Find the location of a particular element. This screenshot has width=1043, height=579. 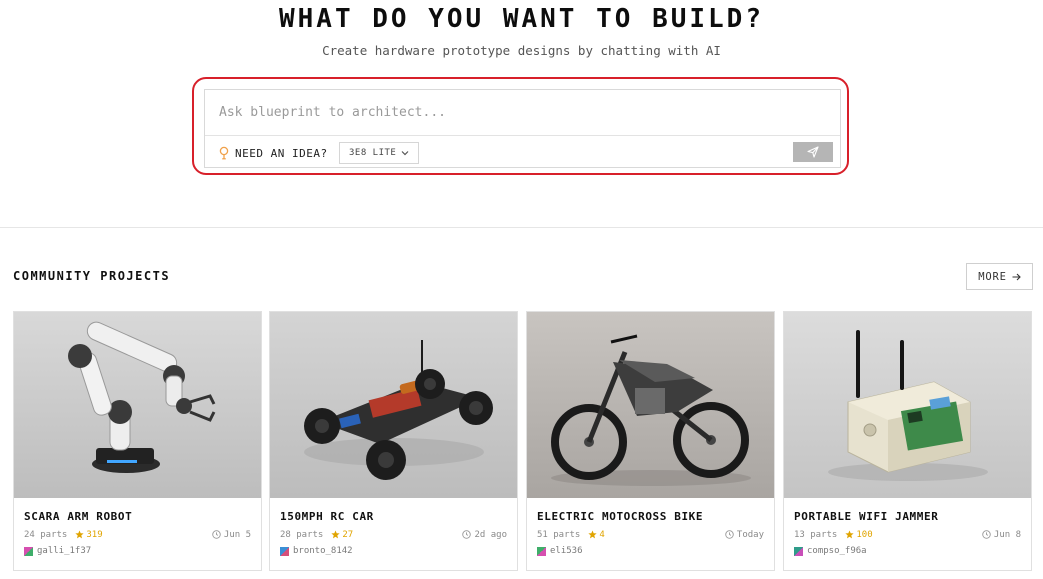

card-date-label: Jun 5 is located at coordinates (237, 534).